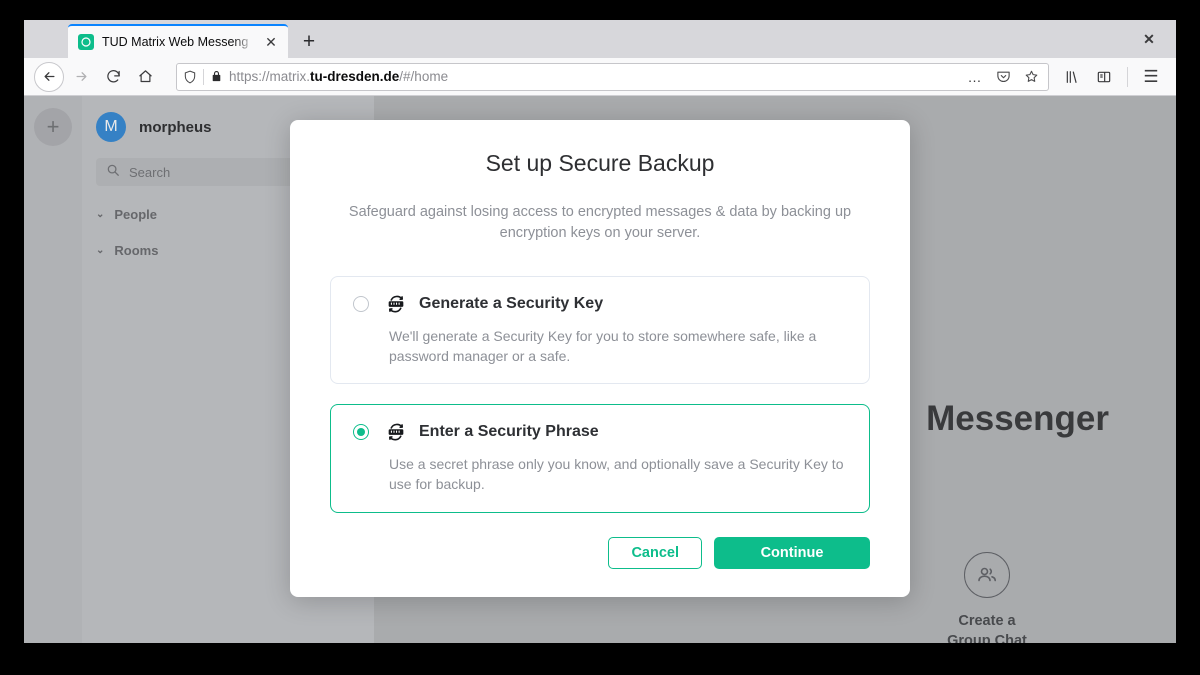 The height and width of the screenshot is (675, 1200). I want to click on option-header: Enter a Security Phrase, so click(601, 432).